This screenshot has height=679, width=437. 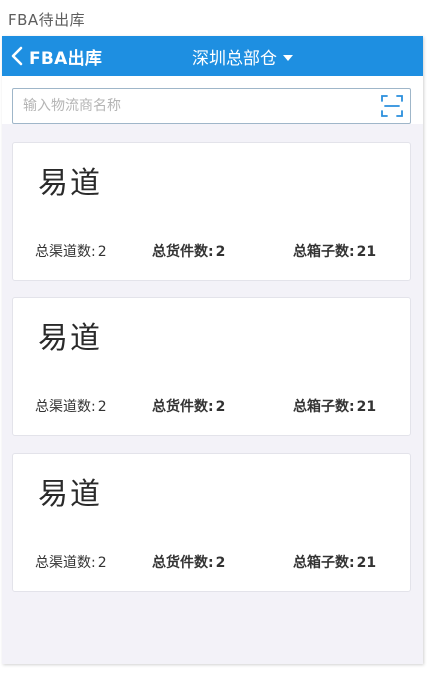 What do you see at coordinates (285, 56) in the screenshot?
I see `caret-down-icon` at bounding box center [285, 56].